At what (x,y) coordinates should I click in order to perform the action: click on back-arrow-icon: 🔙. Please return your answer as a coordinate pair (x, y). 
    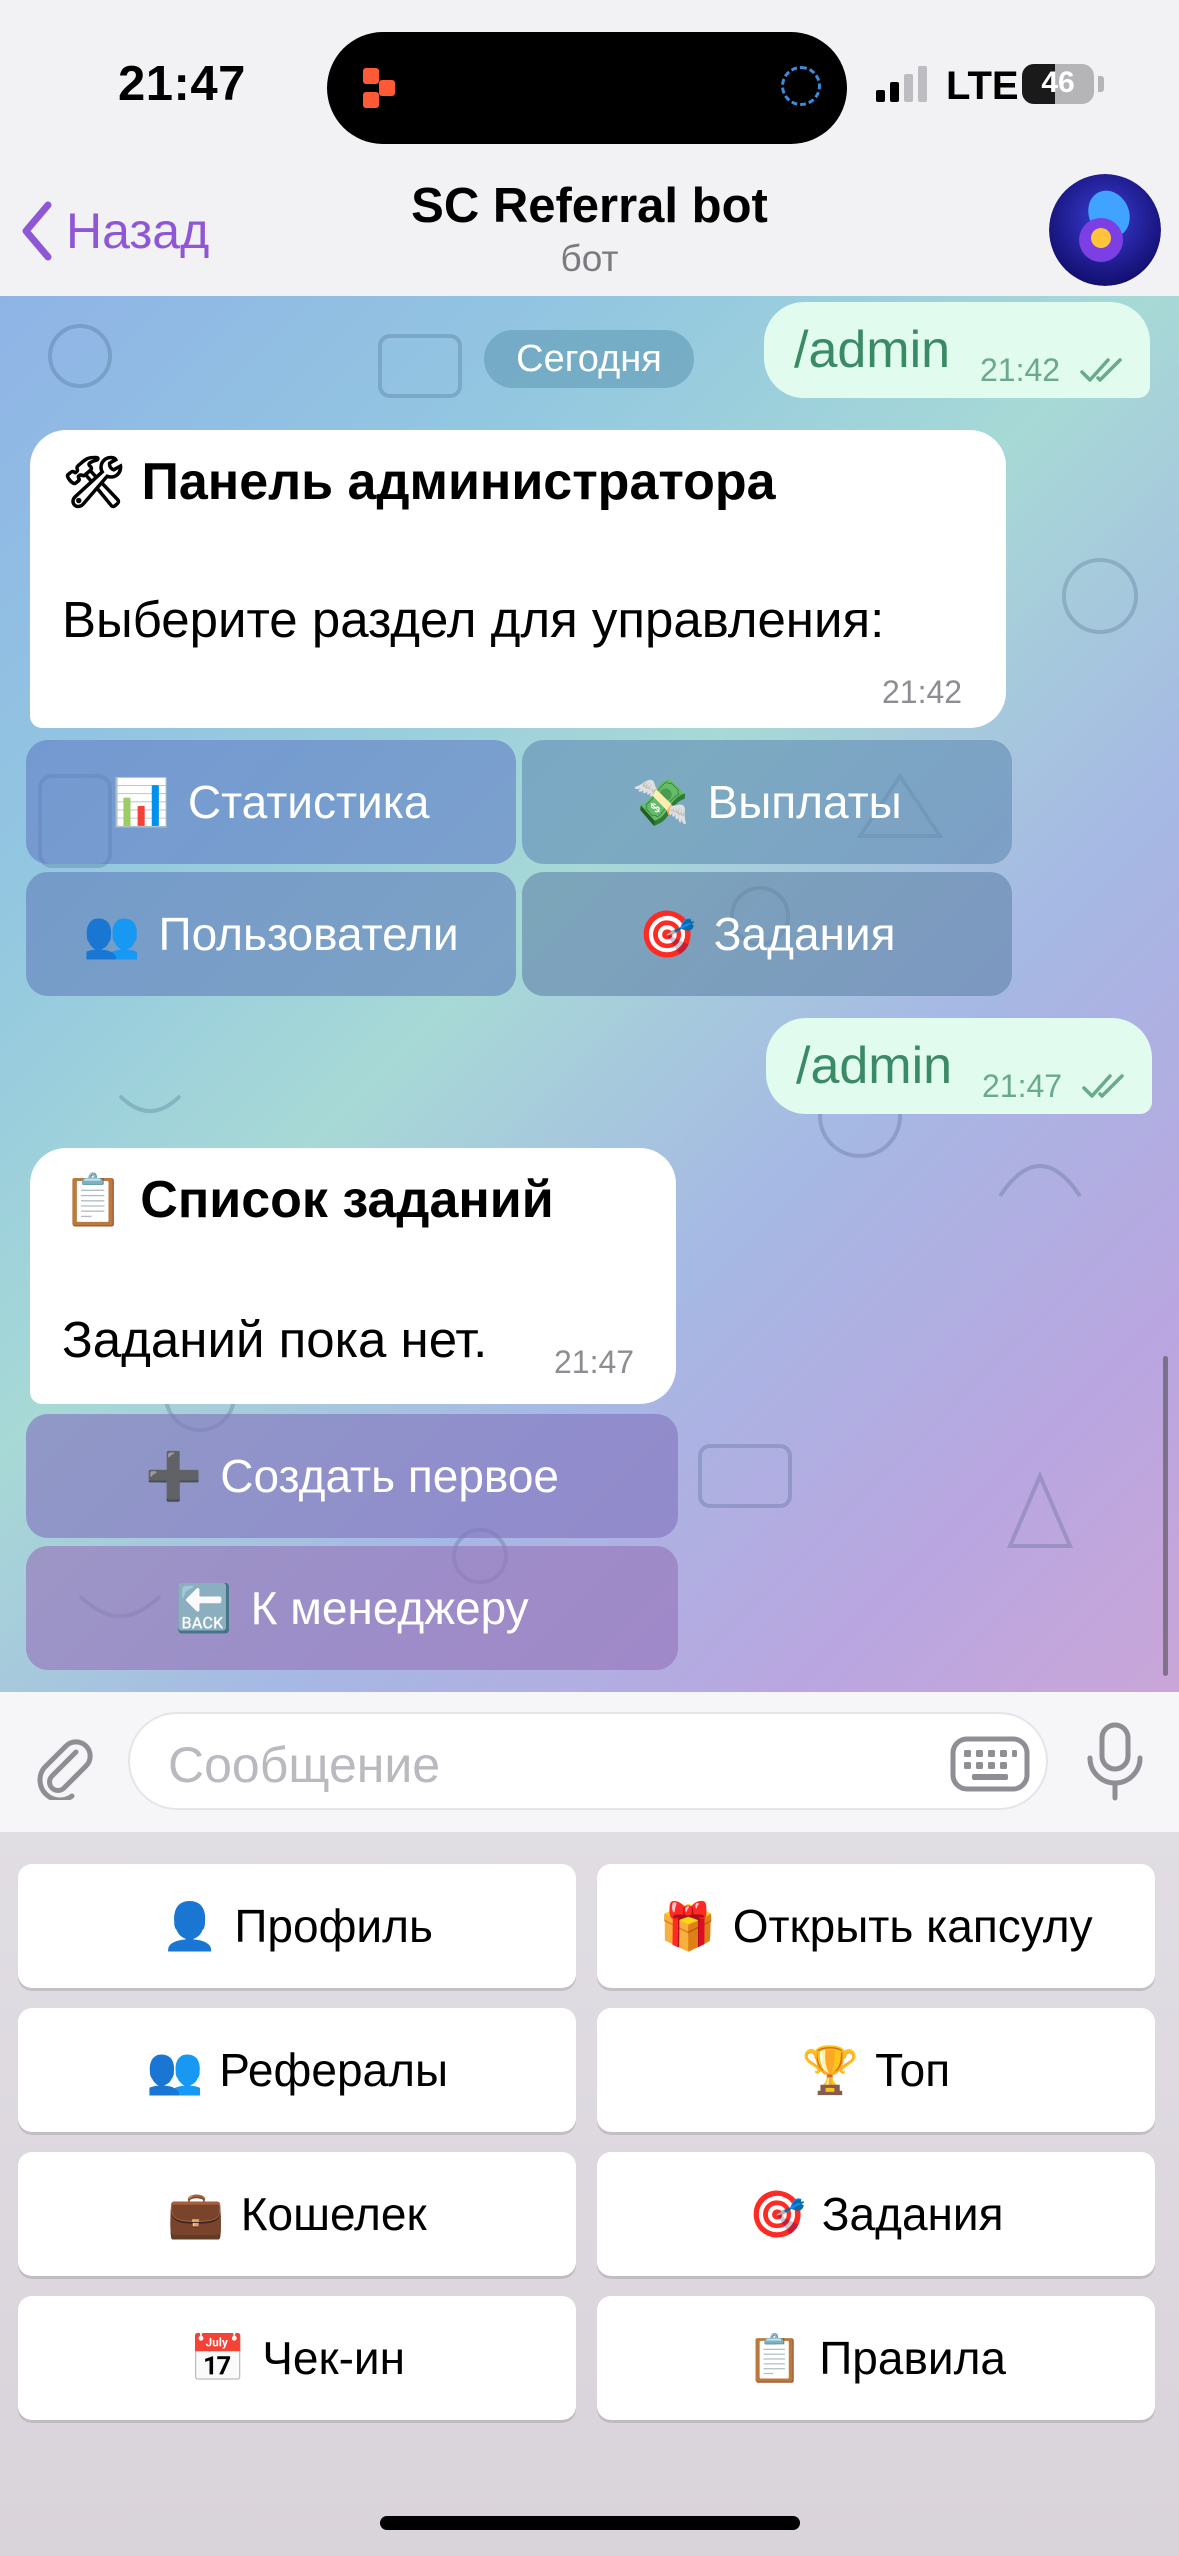
    Looking at the image, I should click on (204, 1607).